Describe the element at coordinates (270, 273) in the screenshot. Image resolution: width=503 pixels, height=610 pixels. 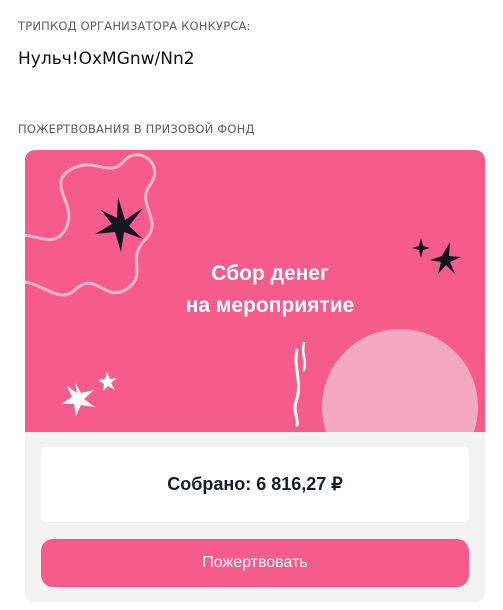
I see `banner-title-line-1: Сбор денег` at that location.